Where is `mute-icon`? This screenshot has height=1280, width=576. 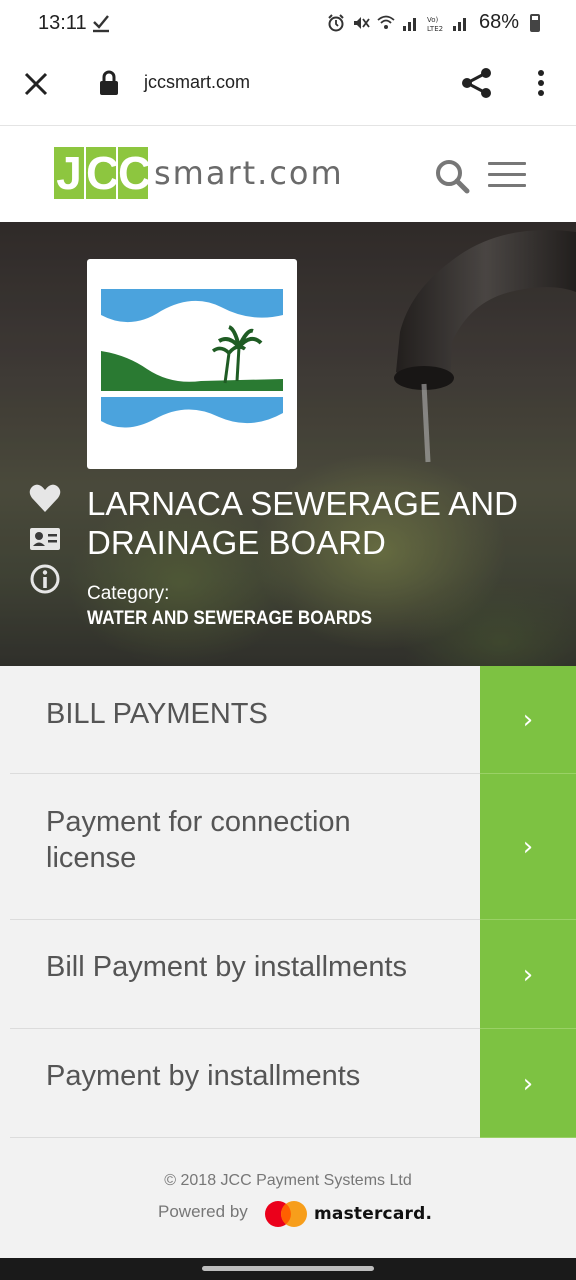 mute-icon is located at coordinates (361, 22).